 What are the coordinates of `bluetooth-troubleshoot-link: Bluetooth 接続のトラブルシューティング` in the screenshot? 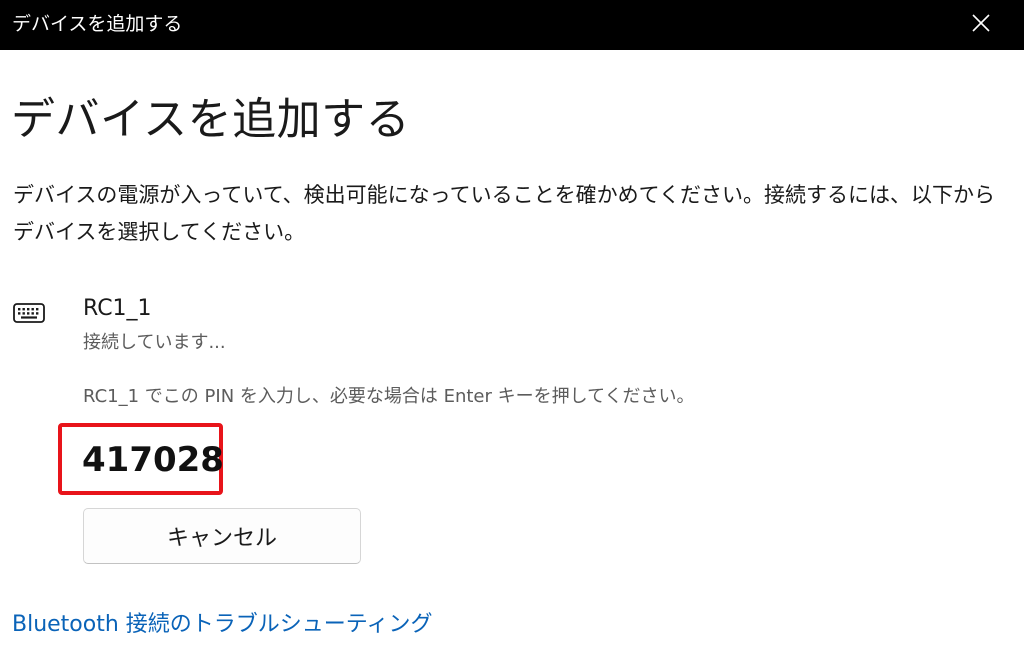 It's located at (222, 625).